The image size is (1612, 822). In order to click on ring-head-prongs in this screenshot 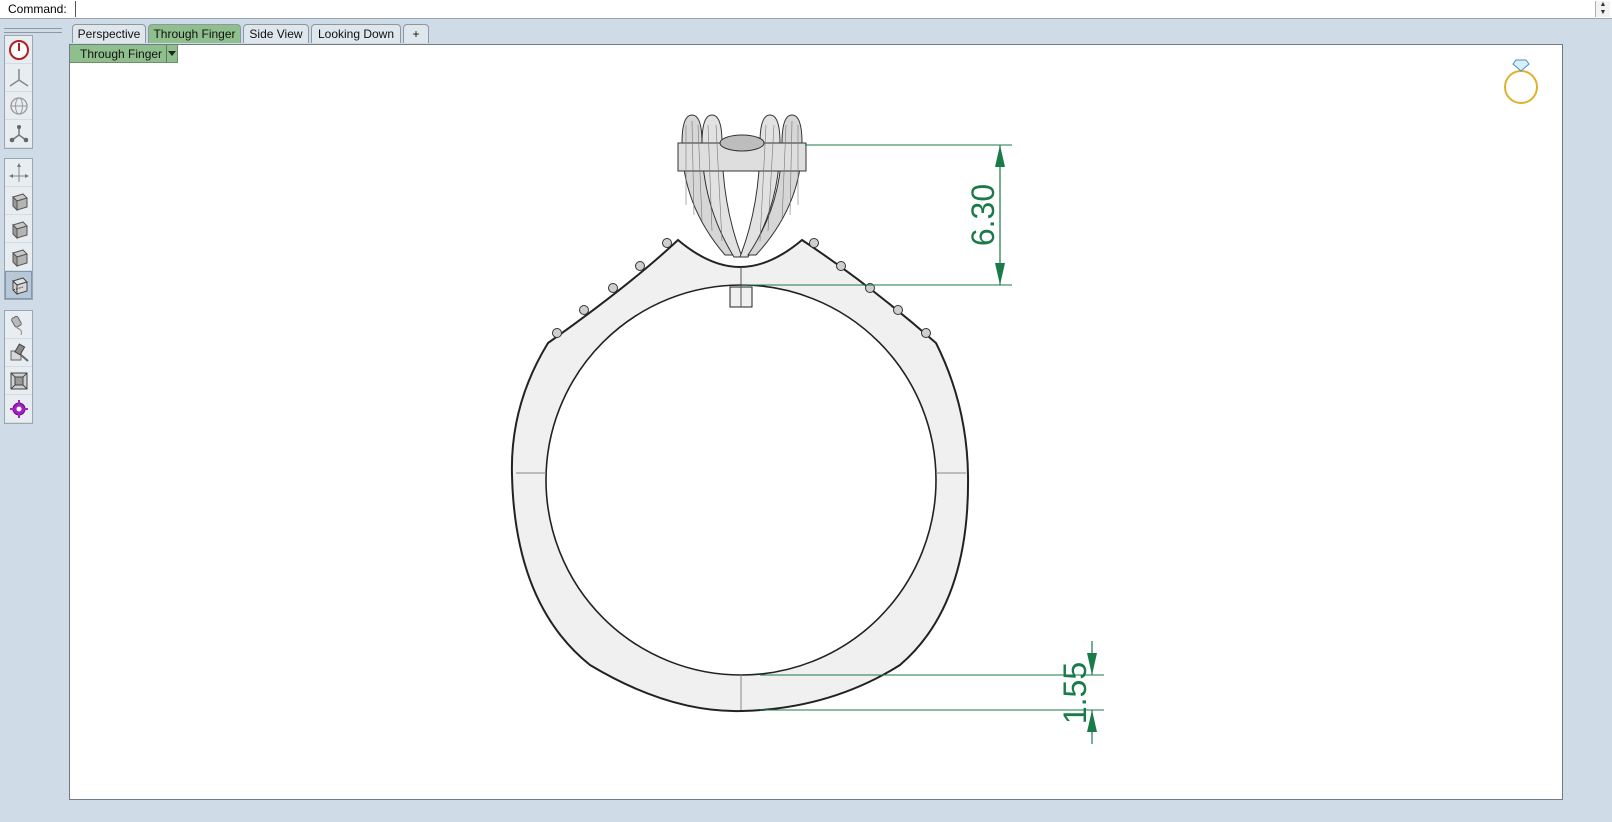, I will do `click(742, 186)`.